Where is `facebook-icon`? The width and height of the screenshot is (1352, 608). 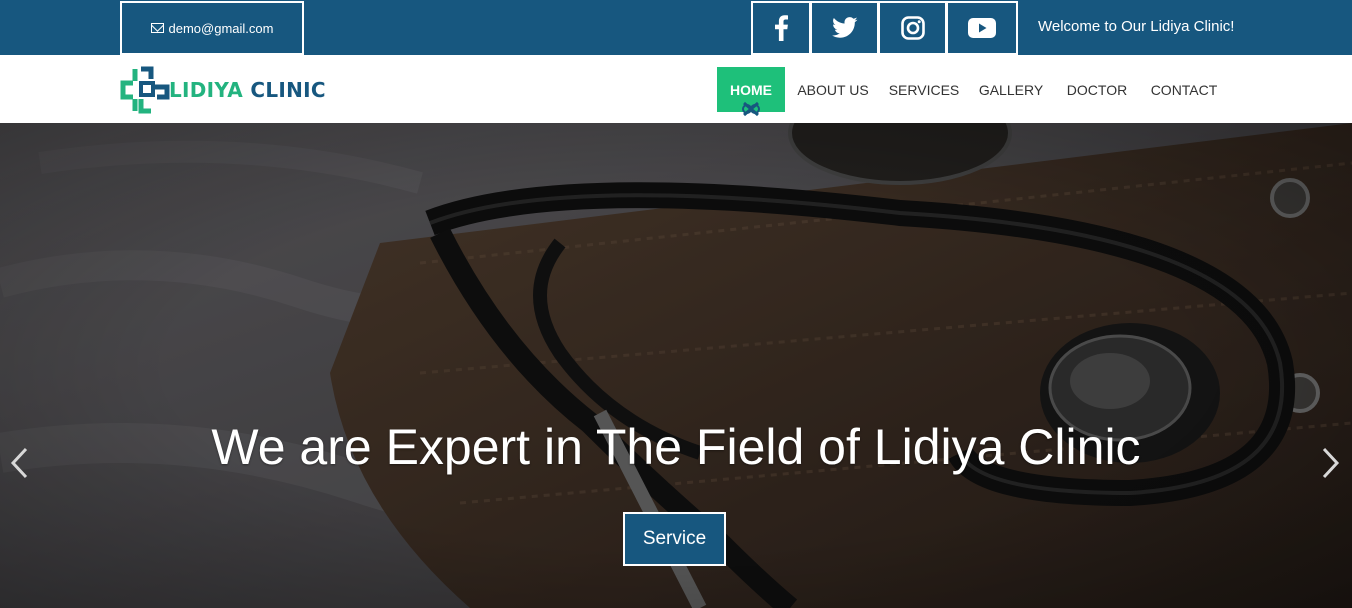 facebook-icon is located at coordinates (781, 28).